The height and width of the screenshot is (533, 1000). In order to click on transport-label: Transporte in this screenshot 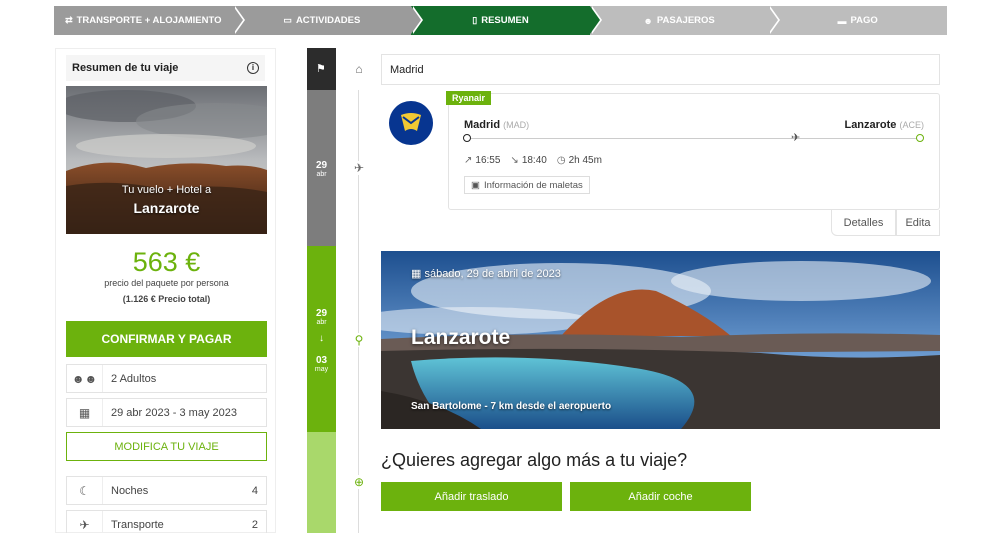, I will do `click(137, 524)`.